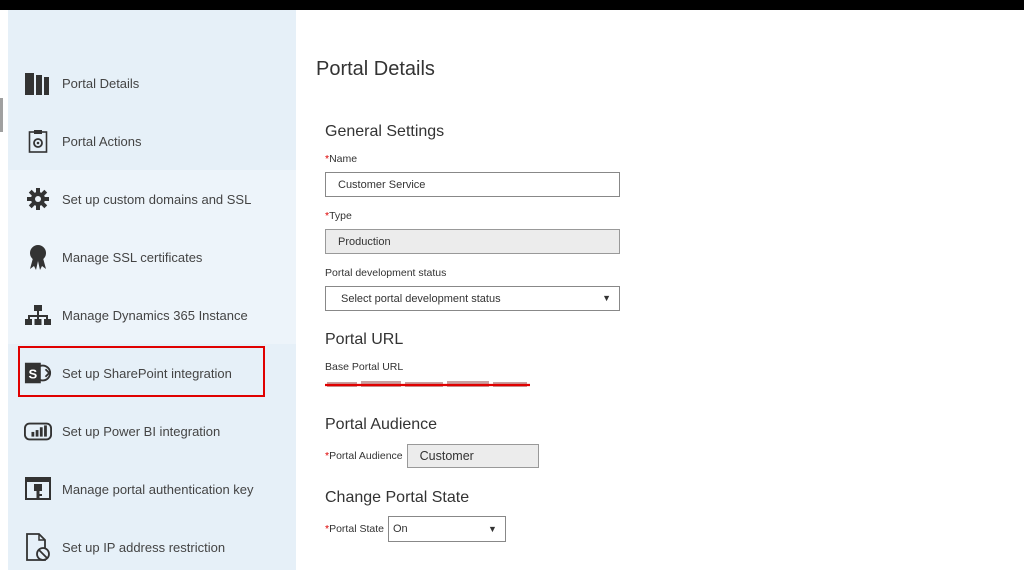  What do you see at coordinates (38, 141) in the screenshot?
I see `portal-actions-icon` at bounding box center [38, 141].